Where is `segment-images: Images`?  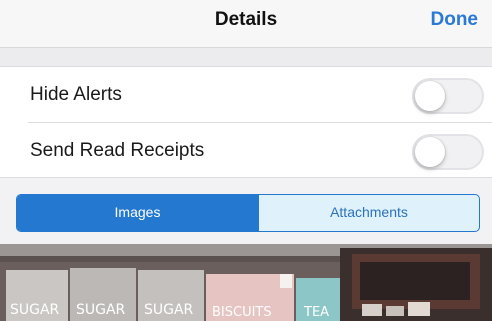 segment-images: Images is located at coordinates (137, 213).